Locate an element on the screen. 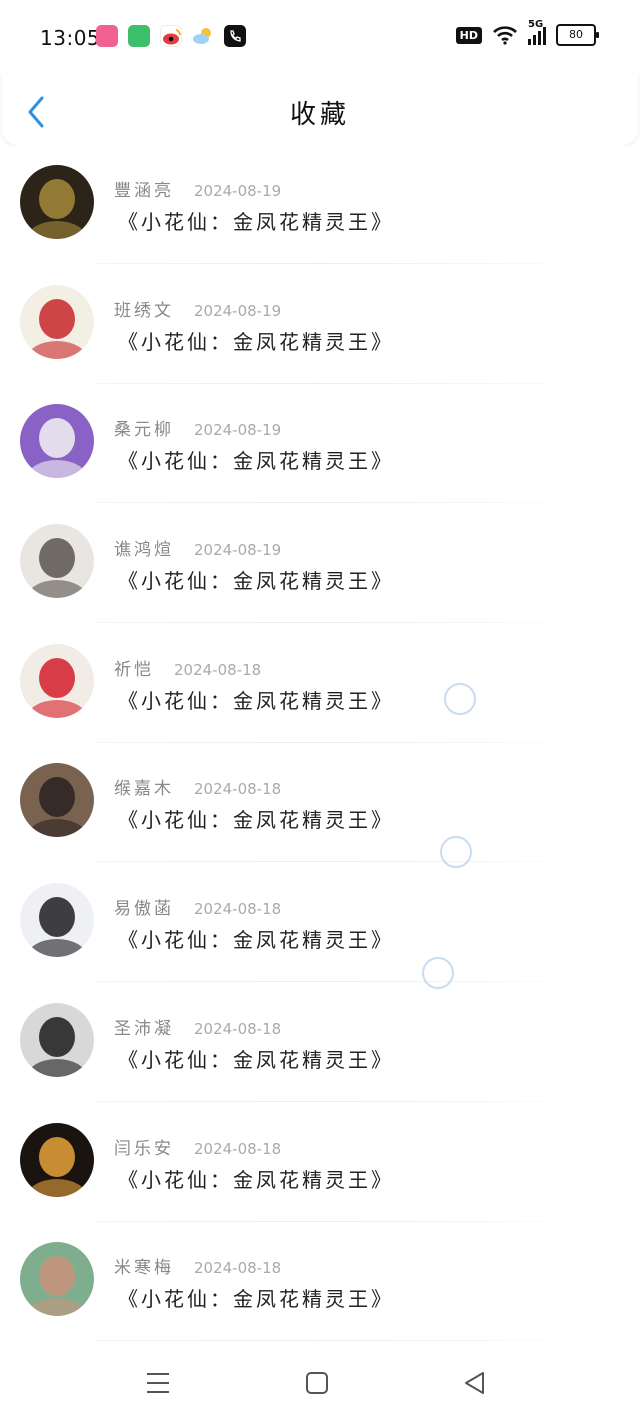  favorite-list-item: 祈恺 2024-08-18 《小花仙：金凤花精灵王》 is located at coordinates (320, 689).